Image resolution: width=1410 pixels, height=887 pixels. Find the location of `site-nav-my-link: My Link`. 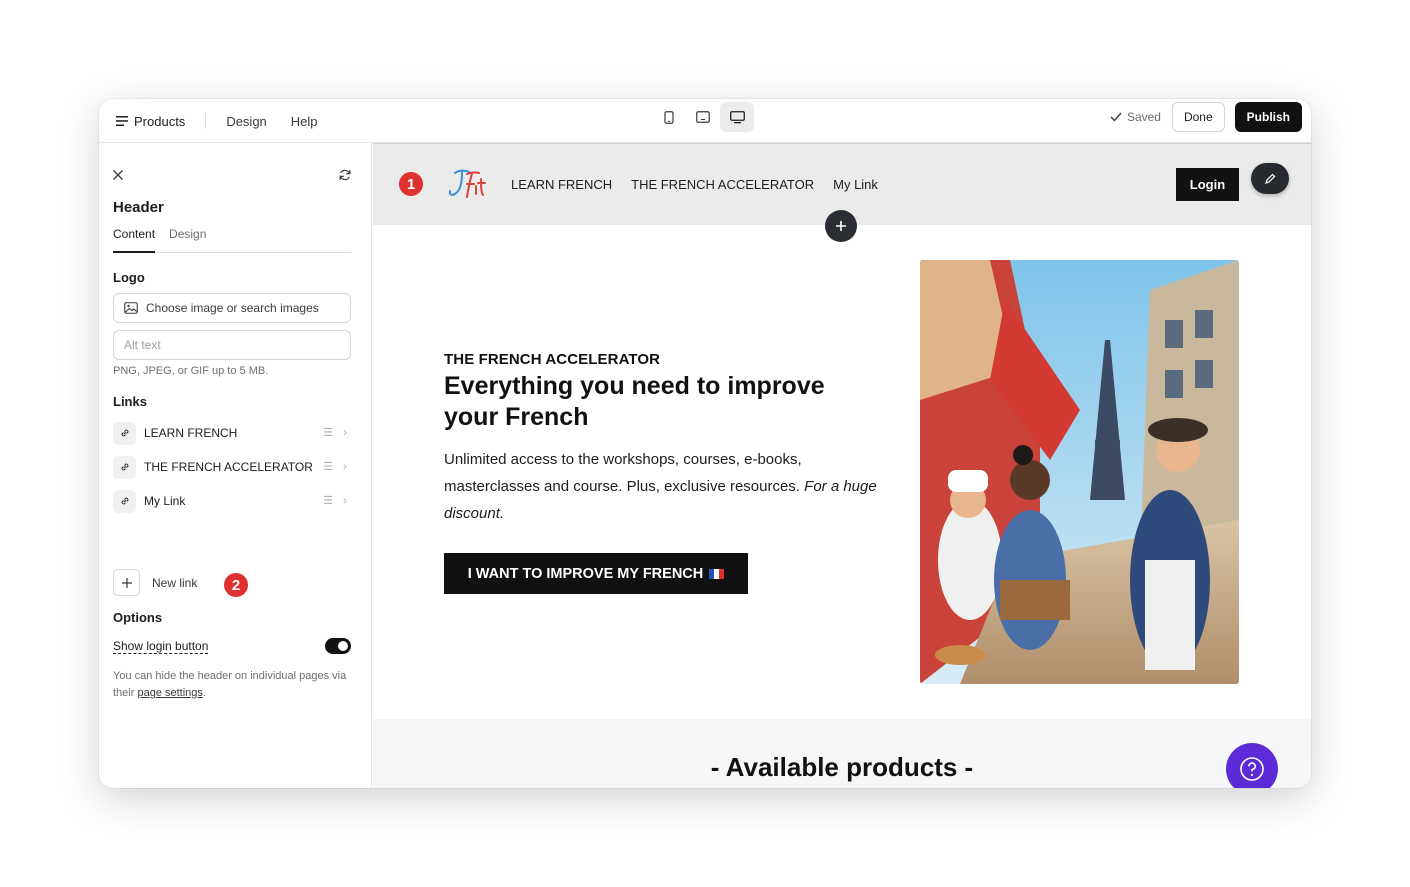

site-nav-my-link: My Link is located at coordinates (855, 184).